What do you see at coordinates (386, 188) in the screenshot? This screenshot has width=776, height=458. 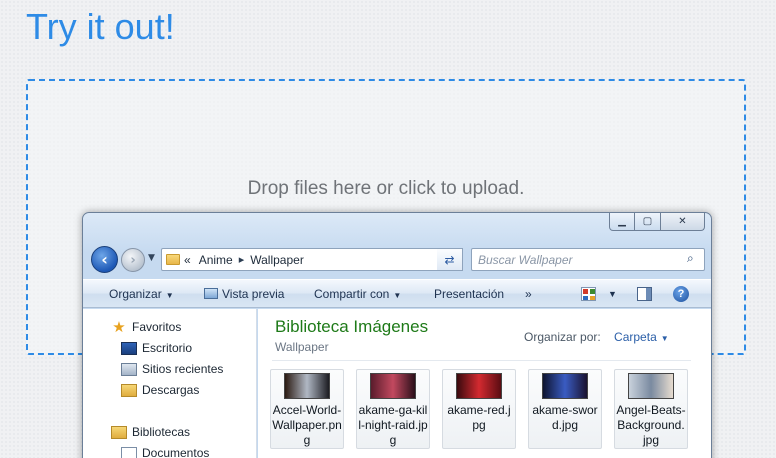 I see `dropzone-message: Drop files here or click to upload.` at bounding box center [386, 188].